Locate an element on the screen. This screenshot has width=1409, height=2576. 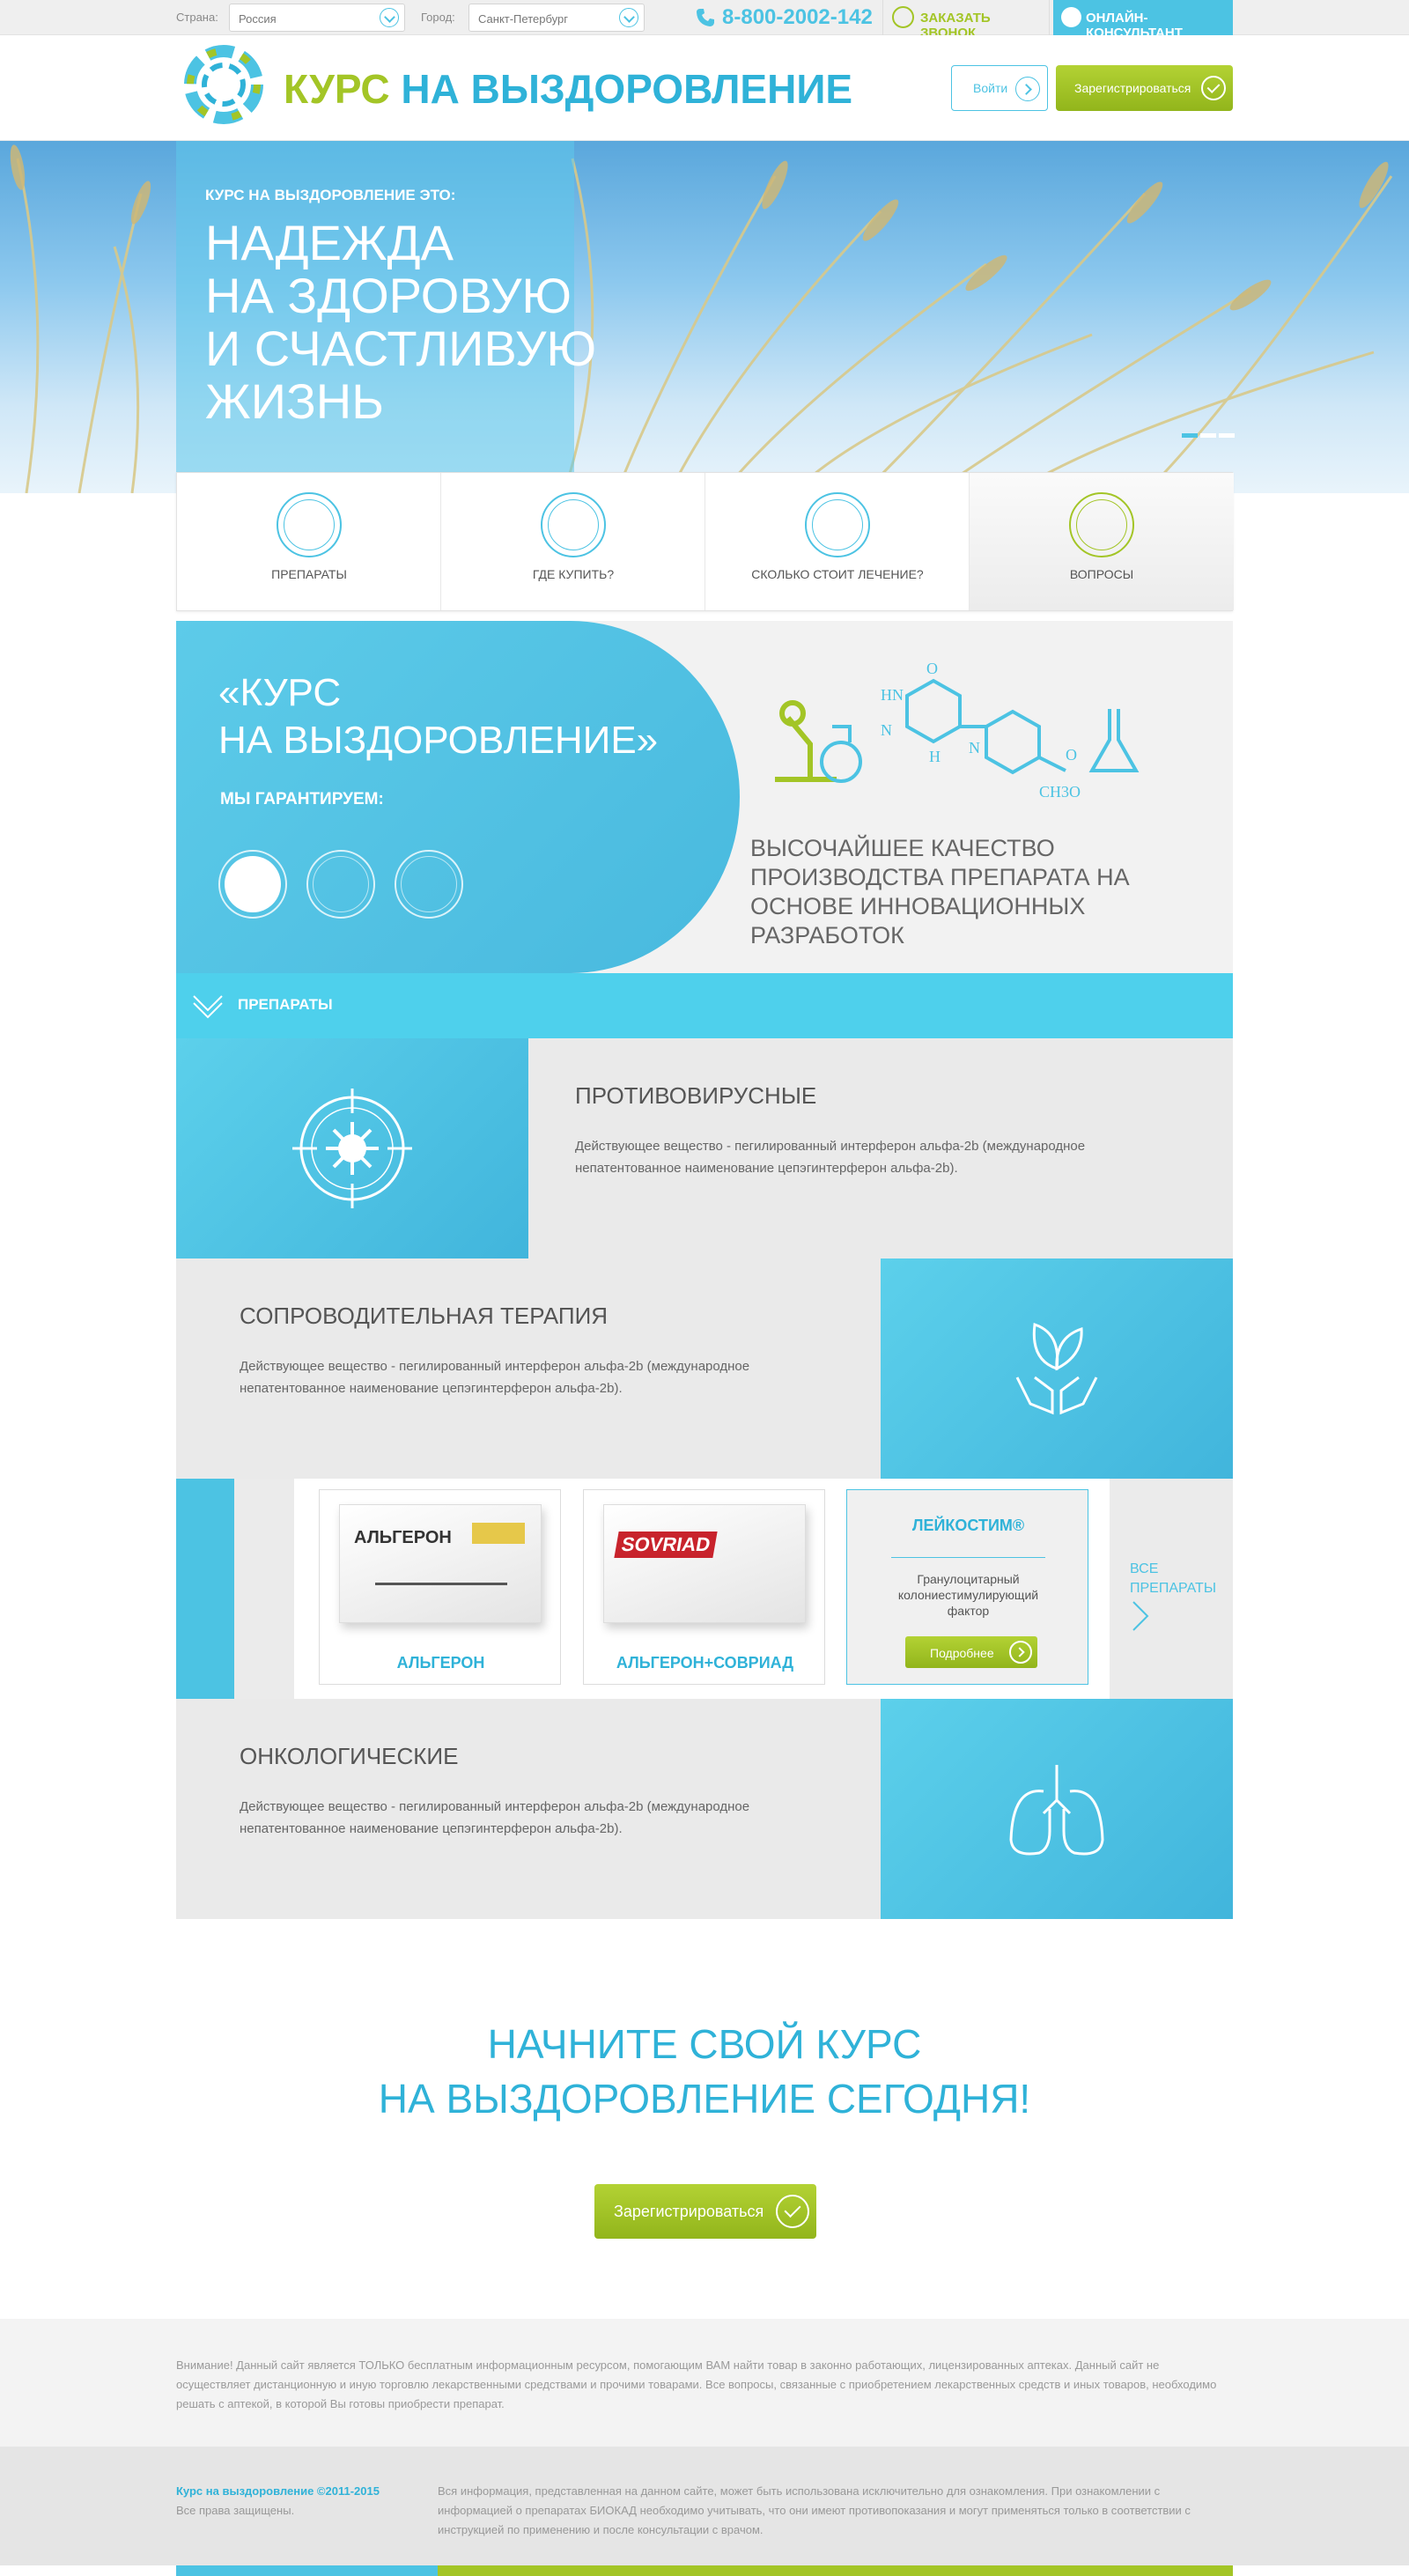
consultant-icon is located at coordinates (1071, 17).